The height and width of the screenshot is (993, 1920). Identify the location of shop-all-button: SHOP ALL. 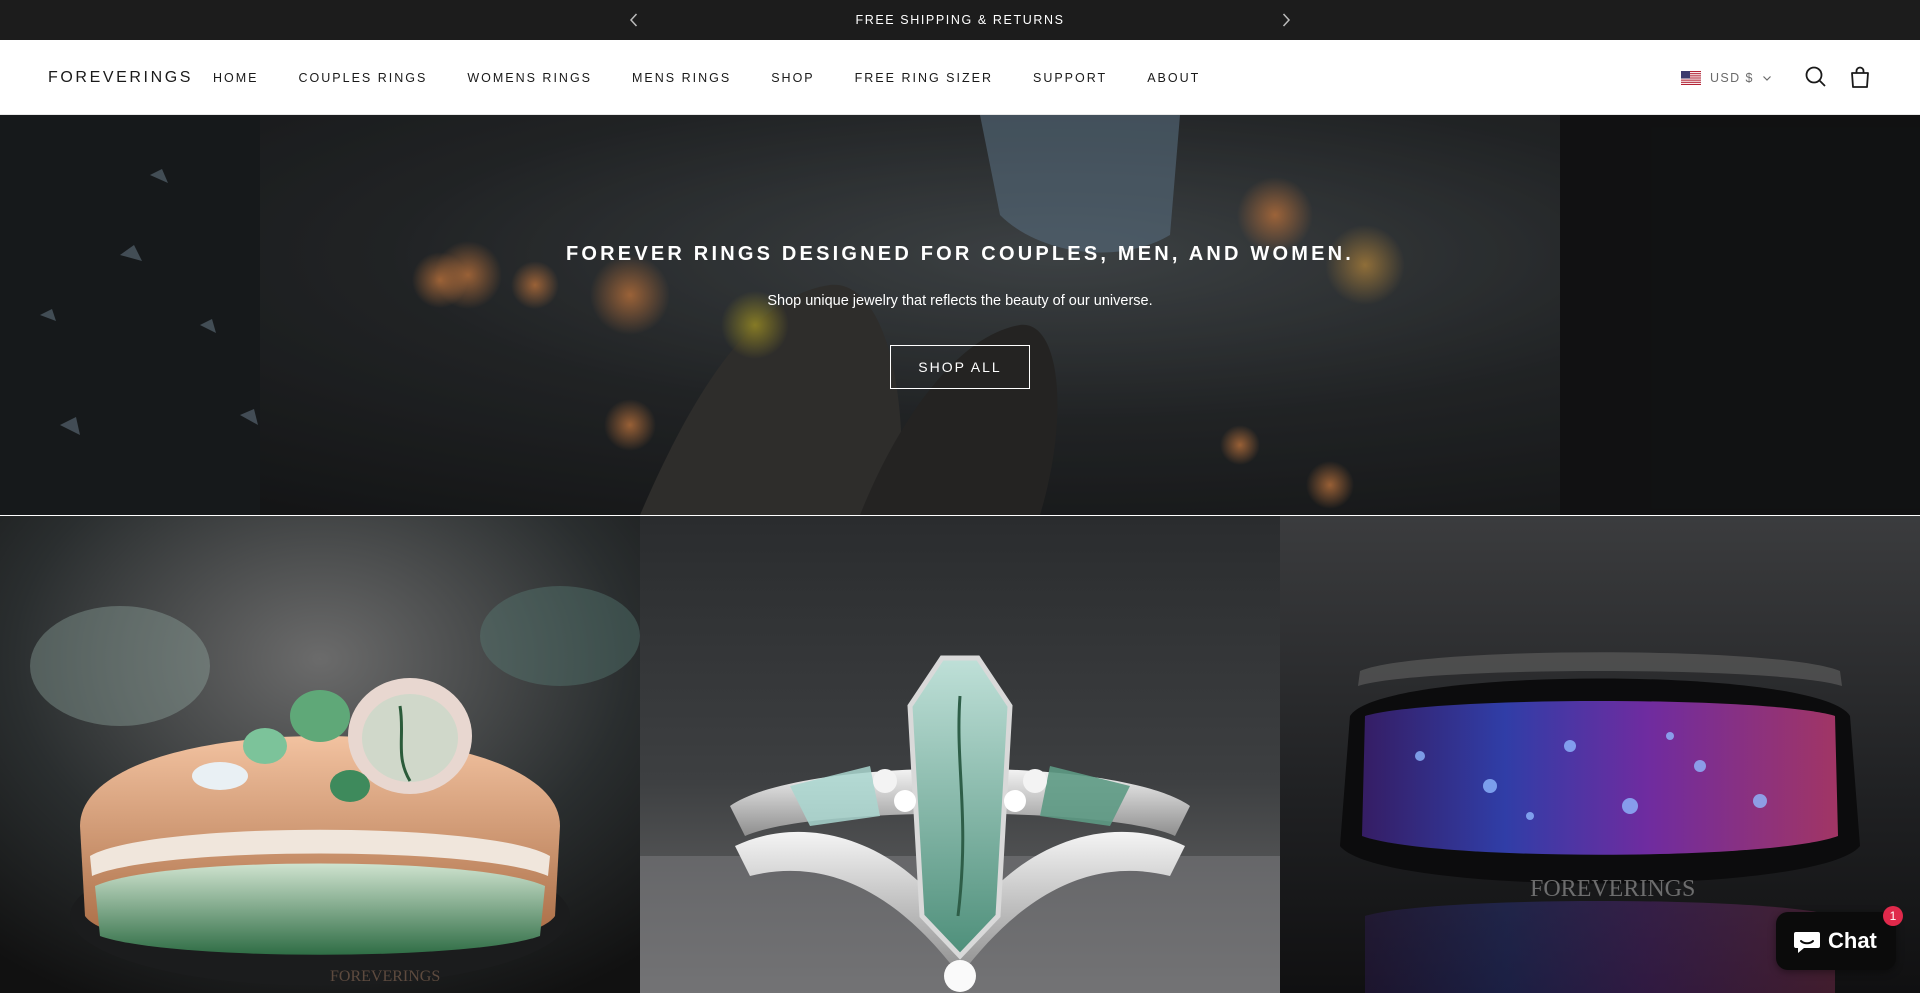
(960, 367).